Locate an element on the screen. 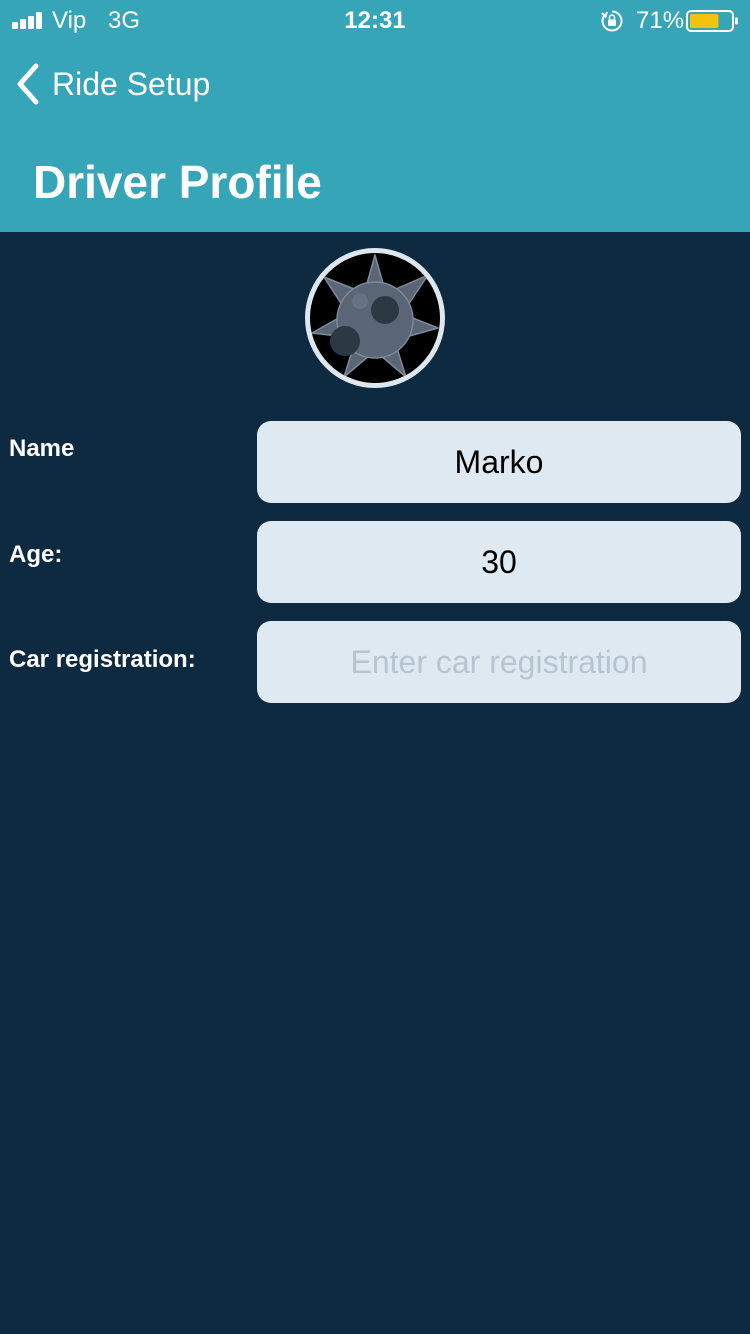 The height and width of the screenshot is (1334, 750). back-button: Ride Setup is located at coordinates (112, 84).